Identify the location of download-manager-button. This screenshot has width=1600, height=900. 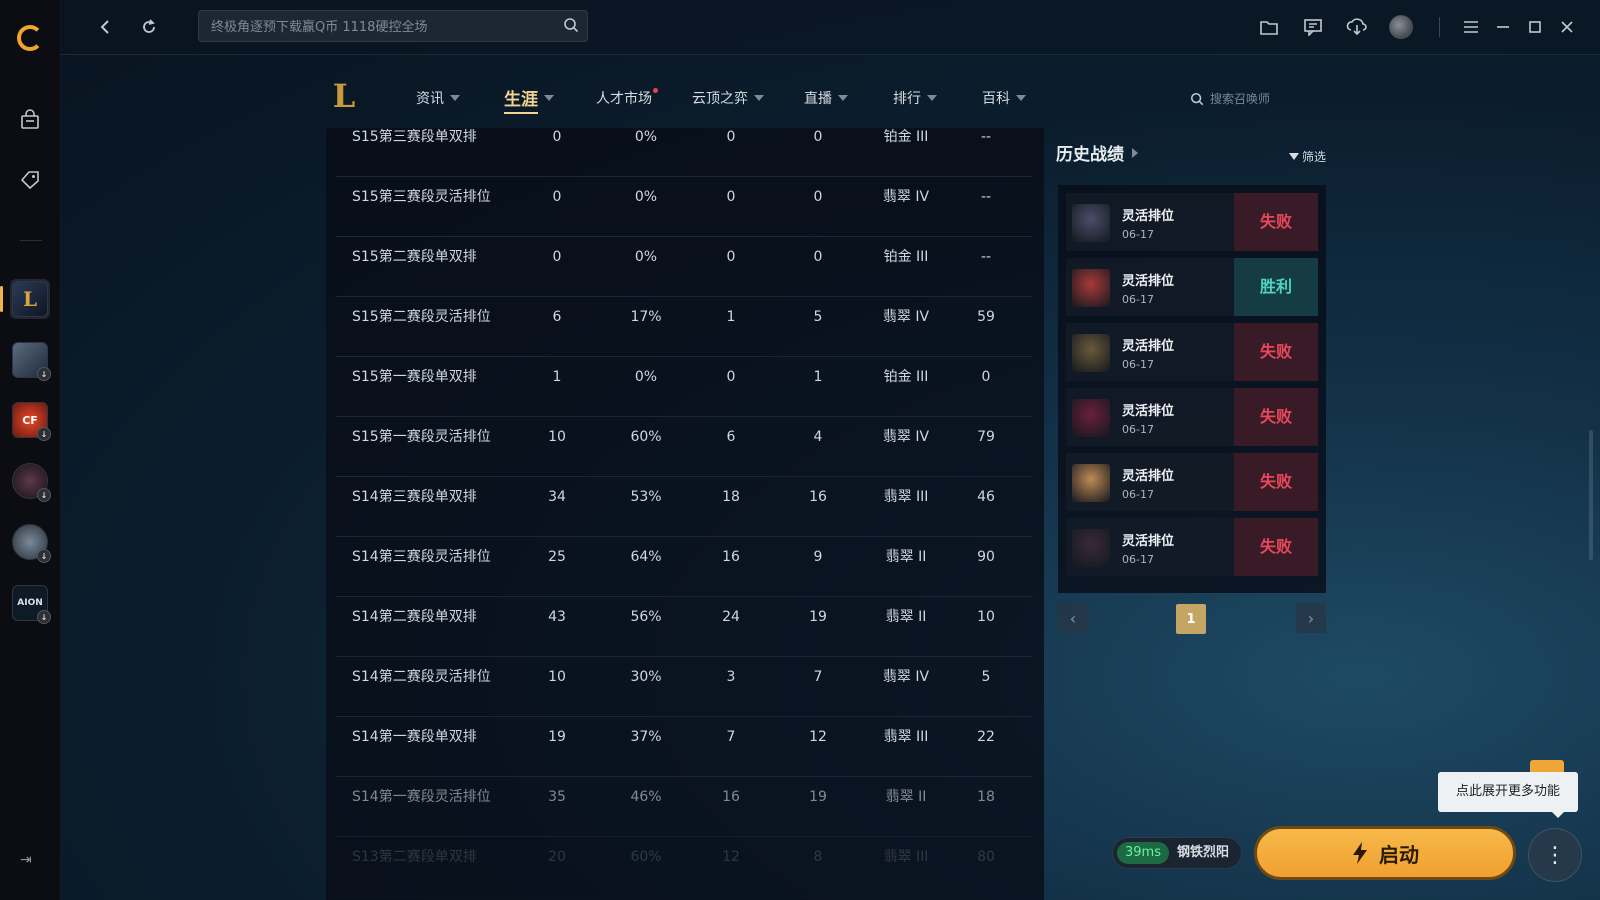
(1357, 27).